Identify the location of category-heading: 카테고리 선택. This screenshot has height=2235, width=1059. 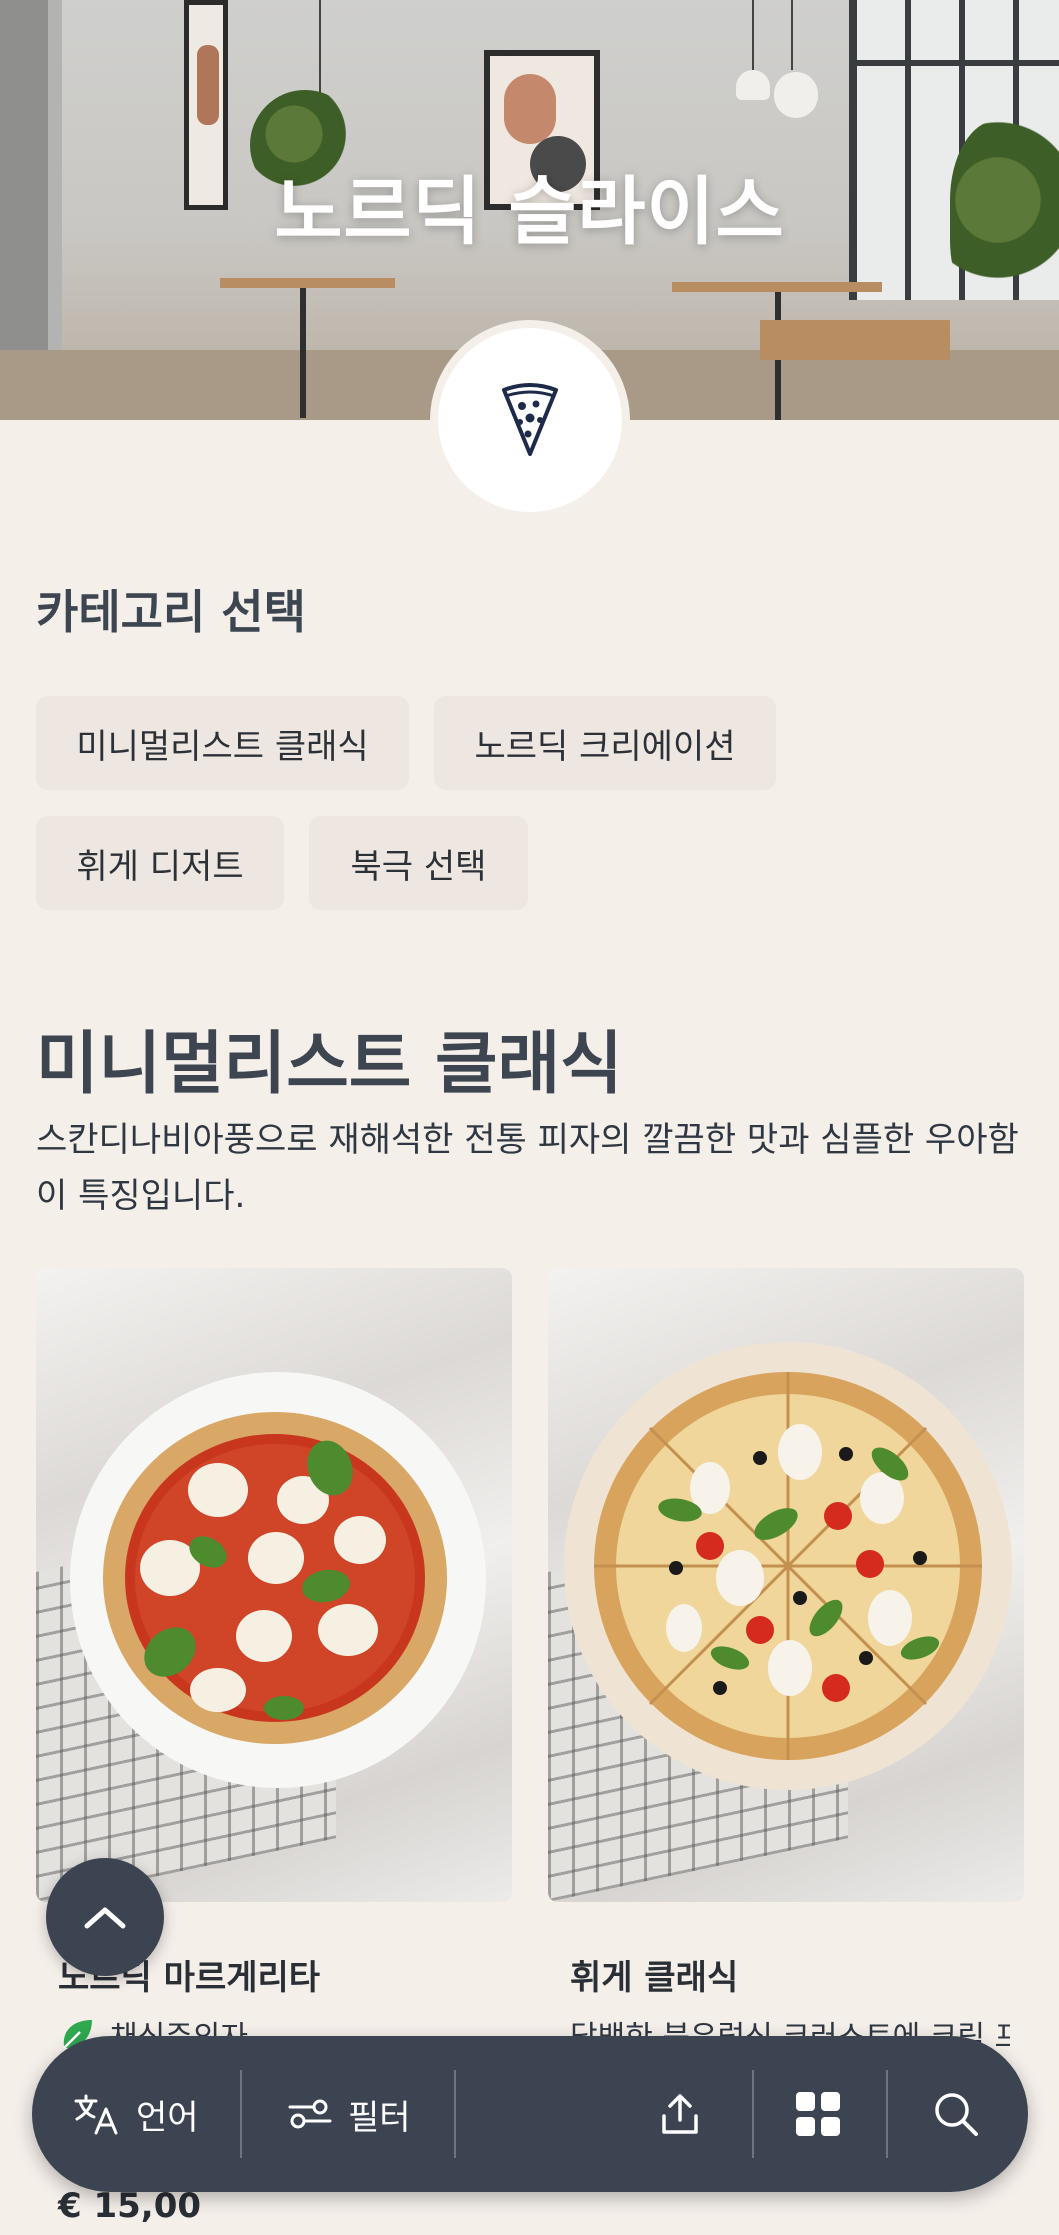
(171, 612).